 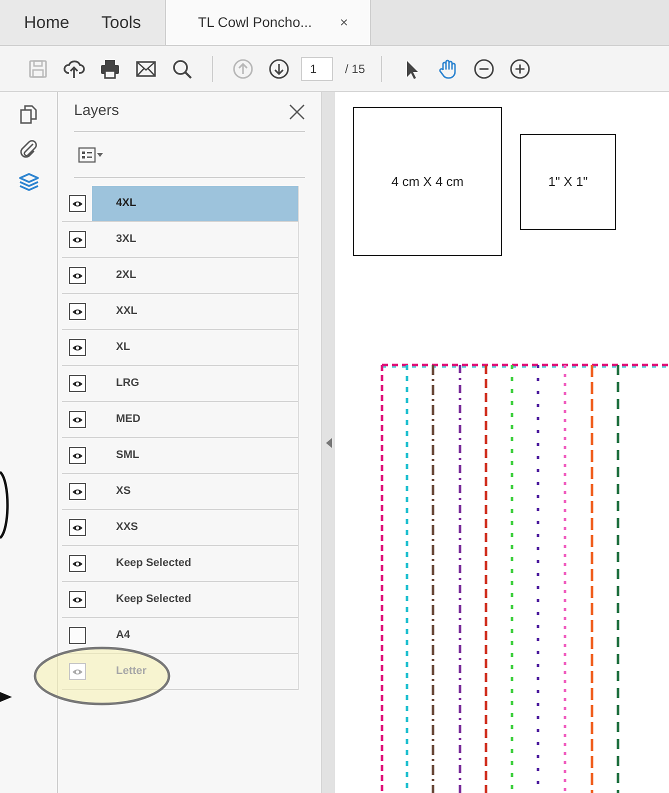 I want to click on nav-tab: Home, so click(x=47, y=22).